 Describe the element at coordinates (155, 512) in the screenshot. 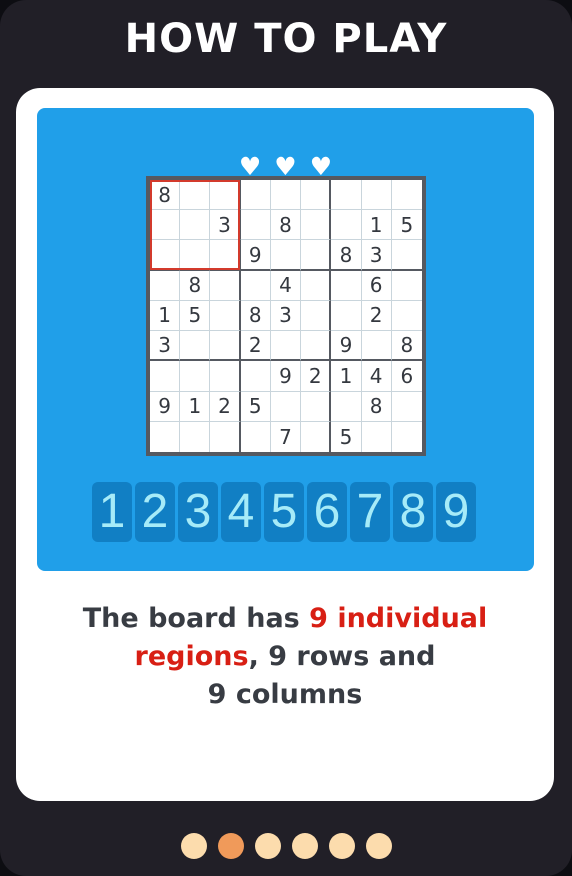

I see `number-key-2: 2` at that location.